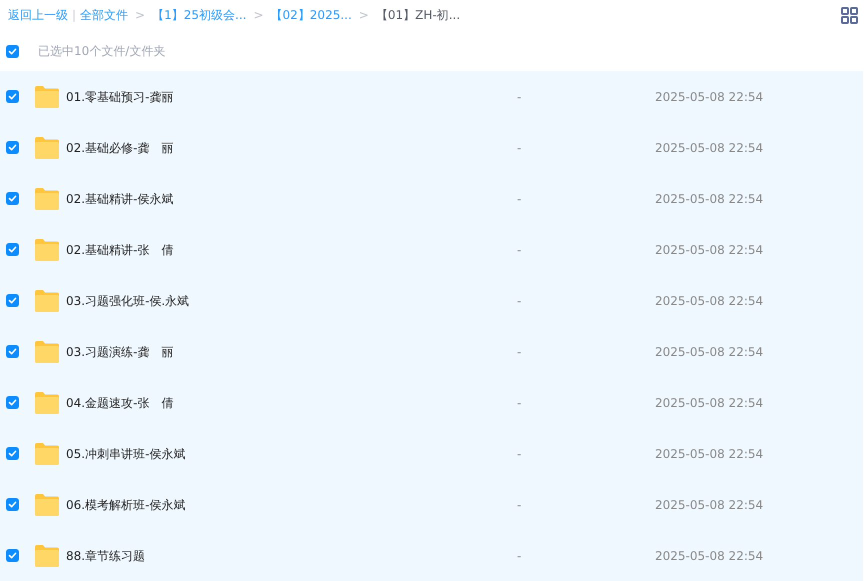  Describe the element at coordinates (102, 51) in the screenshot. I see `selection-summary: 已选中10个文件/文件夹` at that location.